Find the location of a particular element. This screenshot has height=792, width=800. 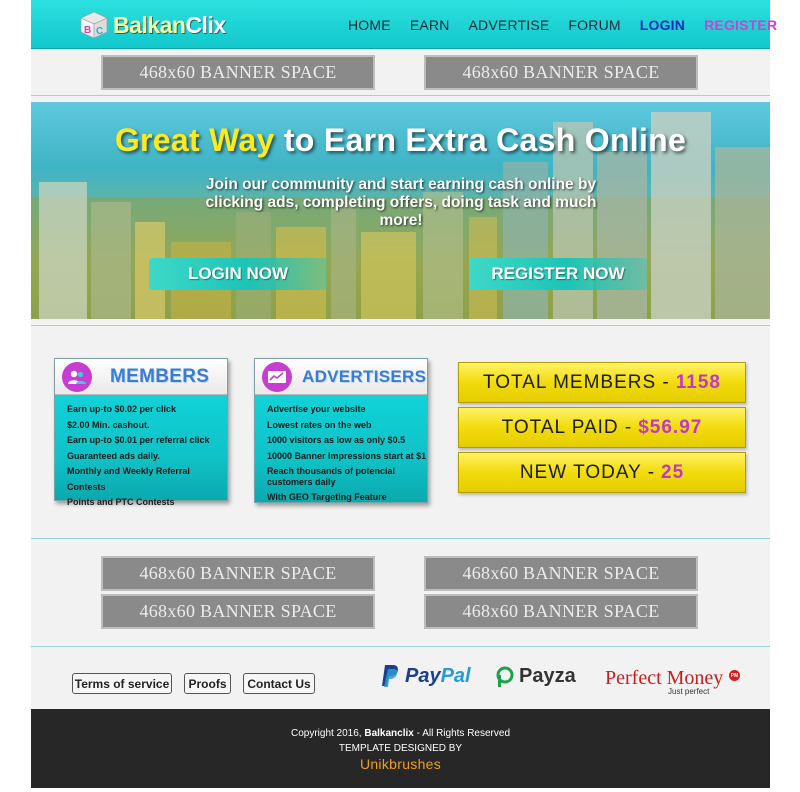

members-box-header: MEMBERS is located at coordinates (141, 377).